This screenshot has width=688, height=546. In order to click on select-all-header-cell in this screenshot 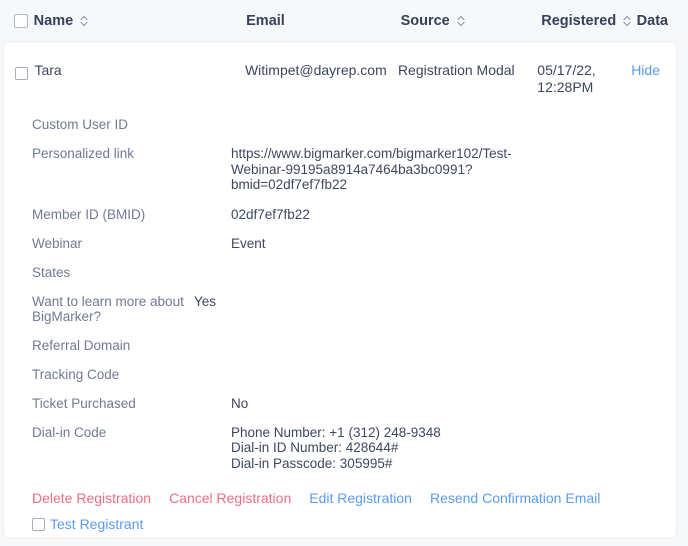, I will do `click(17, 20)`.